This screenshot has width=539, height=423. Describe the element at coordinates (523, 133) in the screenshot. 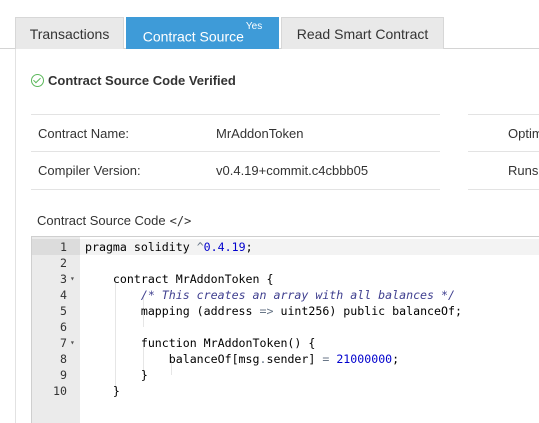

I see `optimization-label: Optim` at that location.